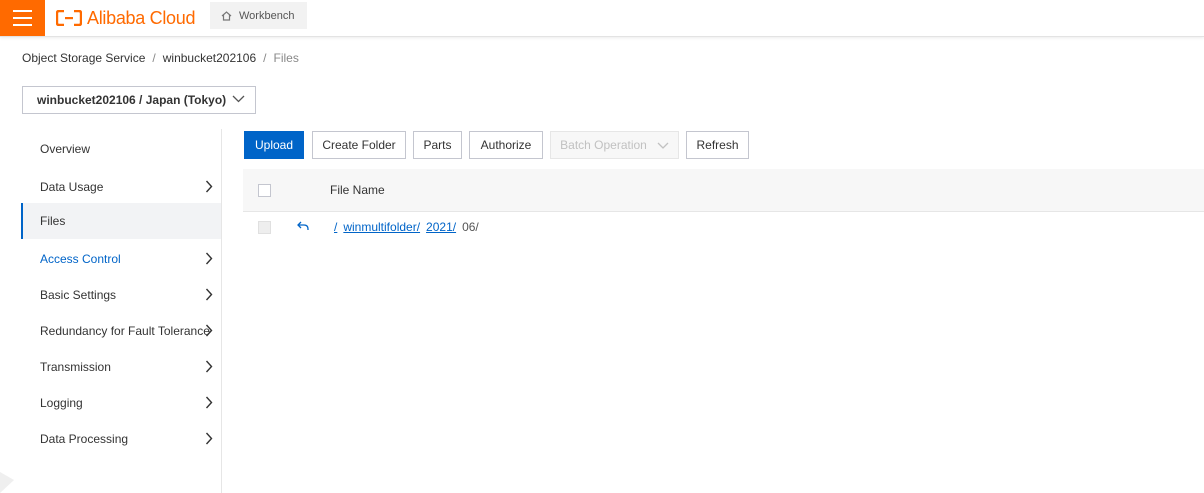 The width and height of the screenshot is (1204, 493). I want to click on alibaba-cloud-logo-icon, so click(69, 18).